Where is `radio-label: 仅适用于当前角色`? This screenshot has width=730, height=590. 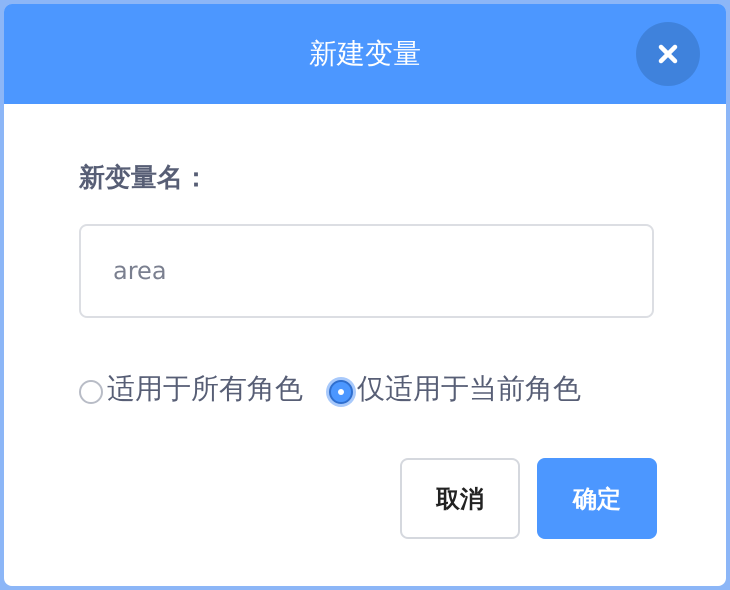 radio-label: 仅适用于当前角色 is located at coordinates (469, 389).